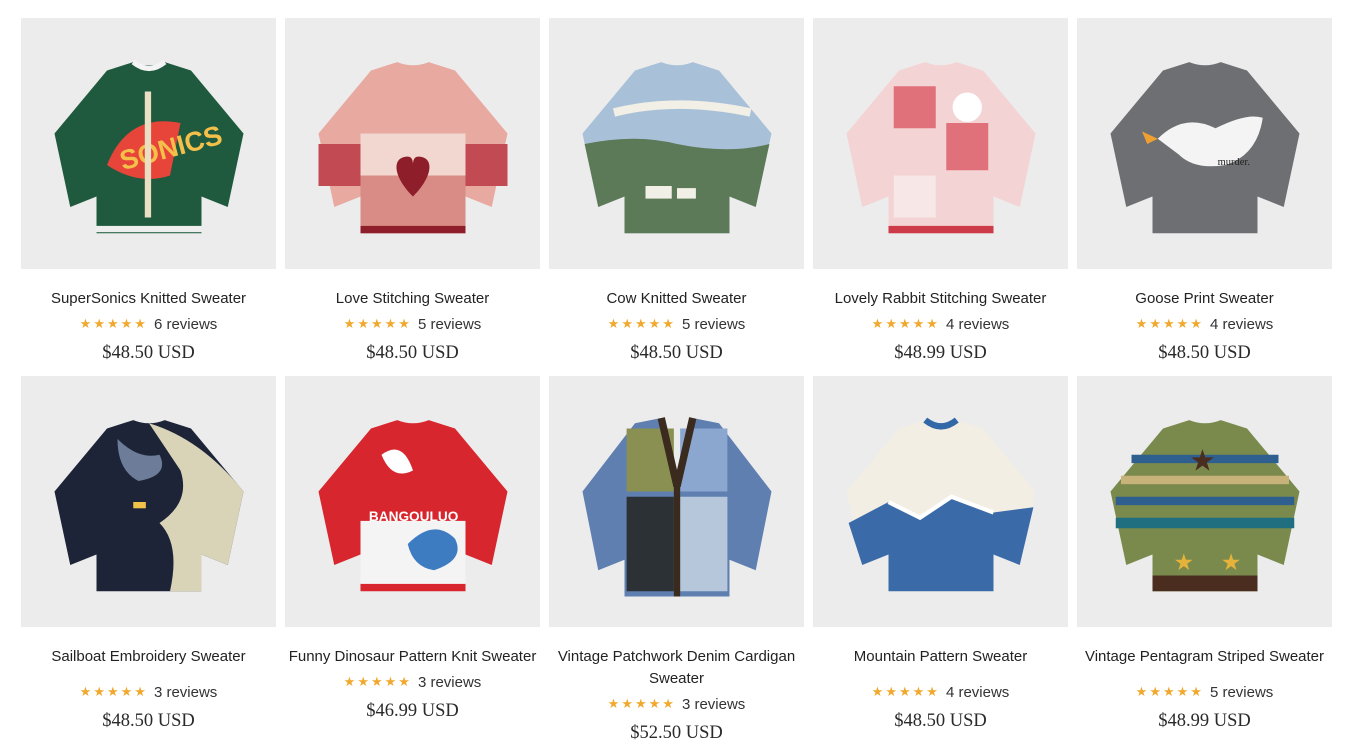  Describe the element at coordinates (940, 657) in the screenshot. I see `product-title: Mountain Pattern Sweater` at that location.